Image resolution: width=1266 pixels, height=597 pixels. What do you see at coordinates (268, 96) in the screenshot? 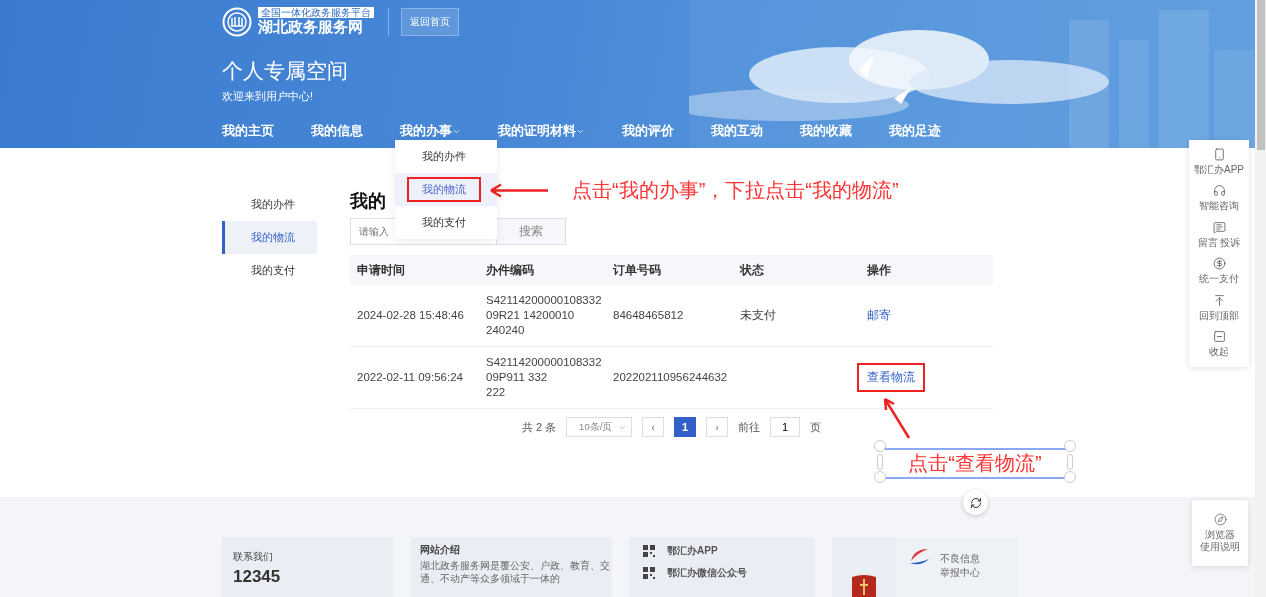
I see `welcome-text: 欢迎来到用户中心!` at bounding box center [268, 96].